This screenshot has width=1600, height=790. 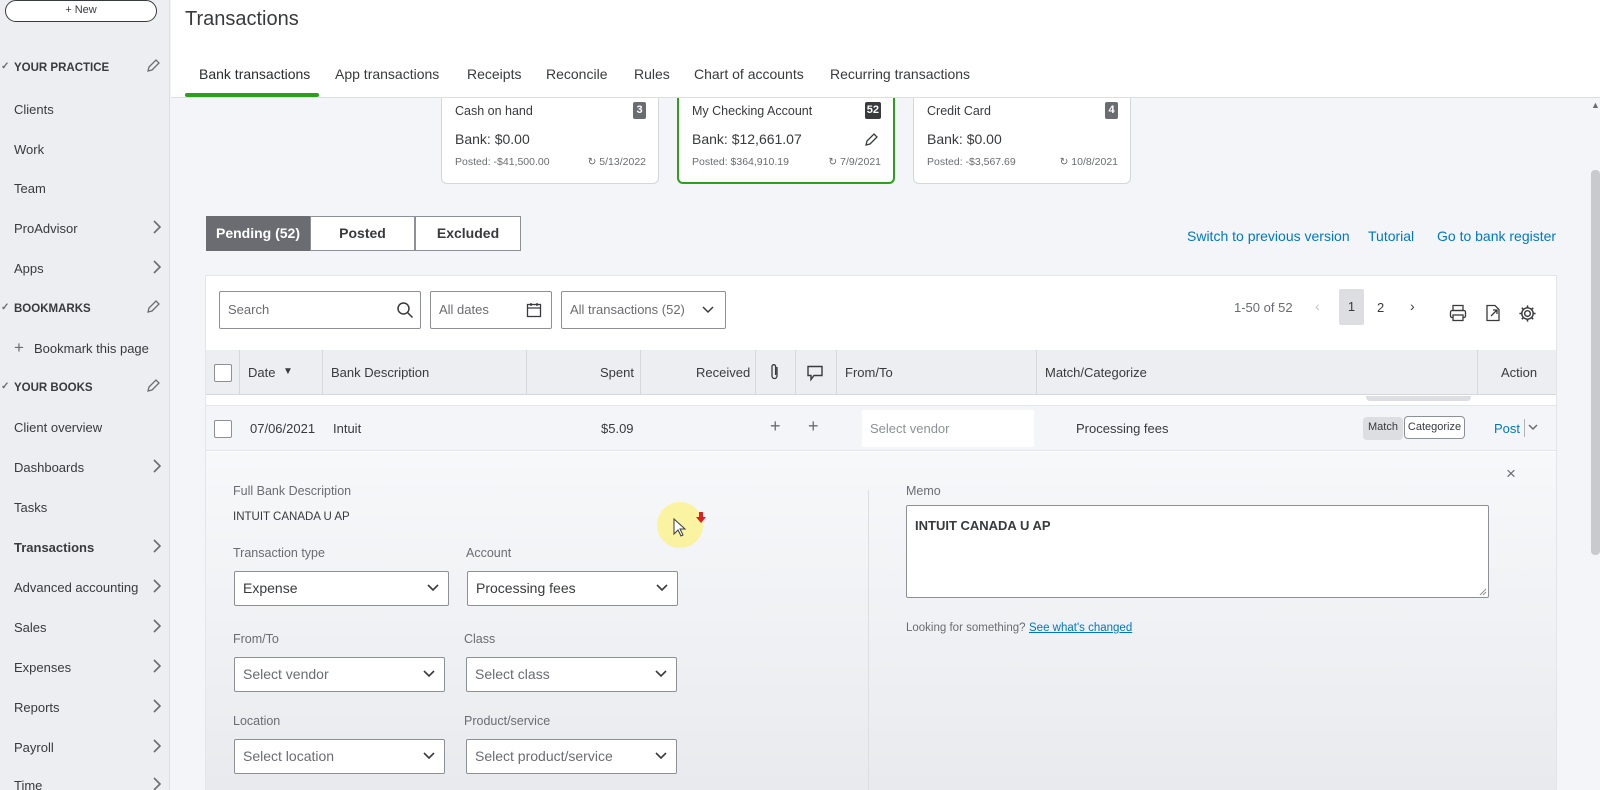 What do you see at coordinates (1317, 306) in the screenshot?
I see `prev-page-icon: ‹` at bounding box center [1317, 306].